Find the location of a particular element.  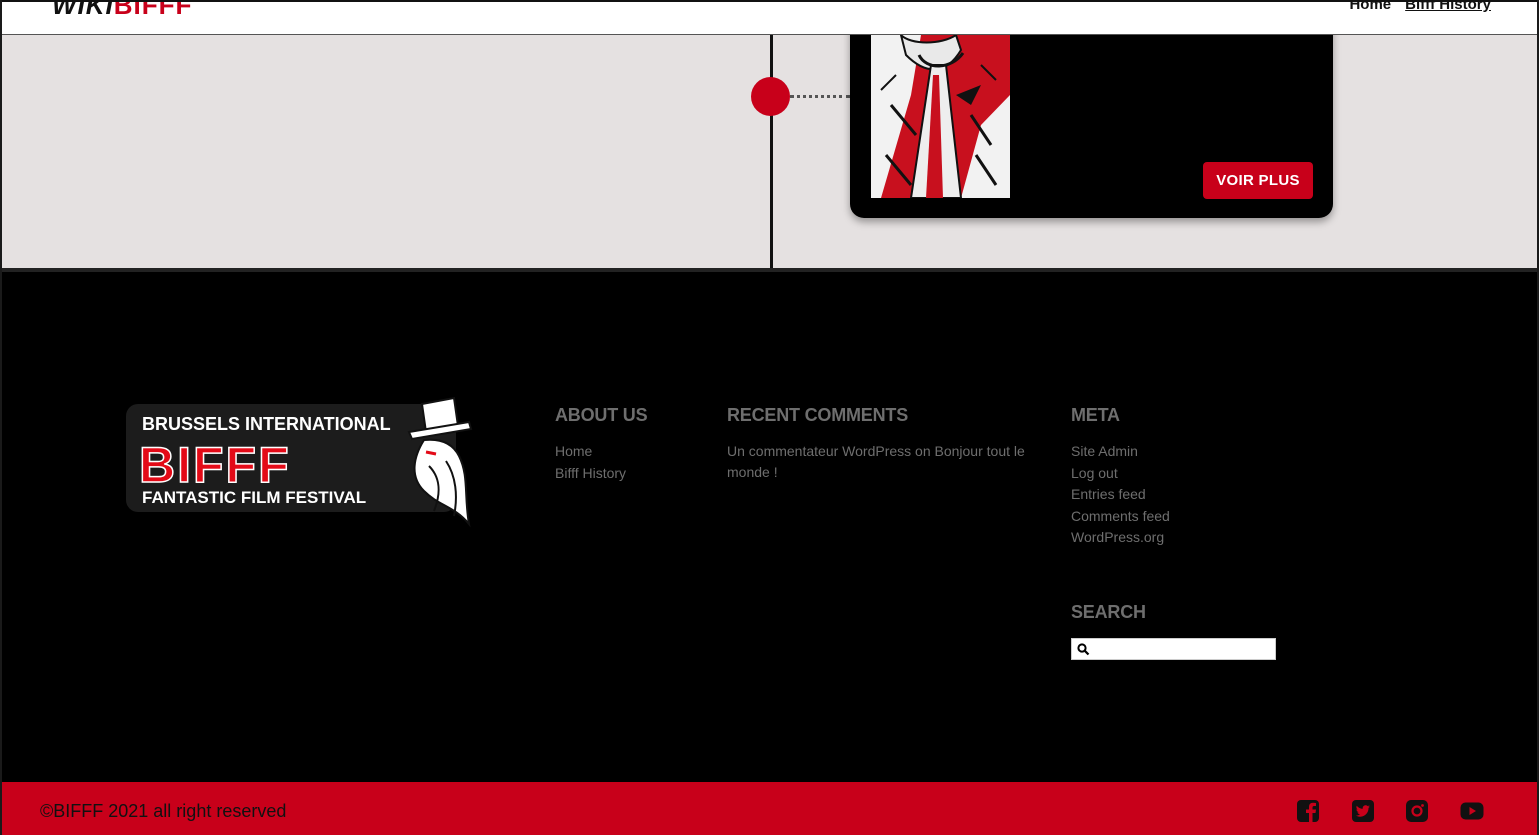

footer-link-home: Home is located at coordinates (573, 451).